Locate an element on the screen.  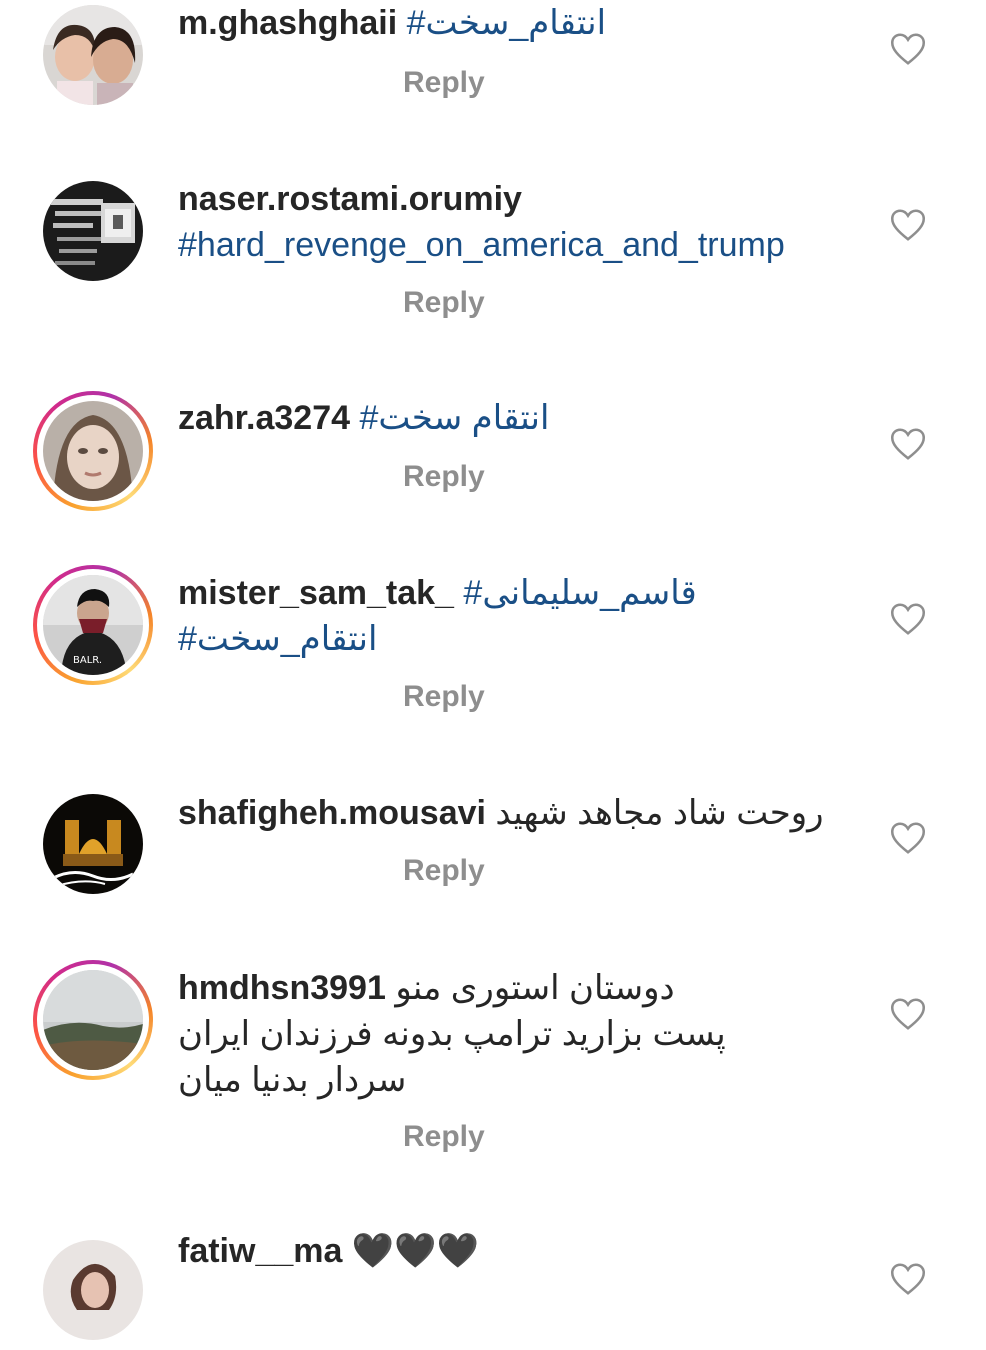
avatar: BALR. is located at coordinates (93, 625).